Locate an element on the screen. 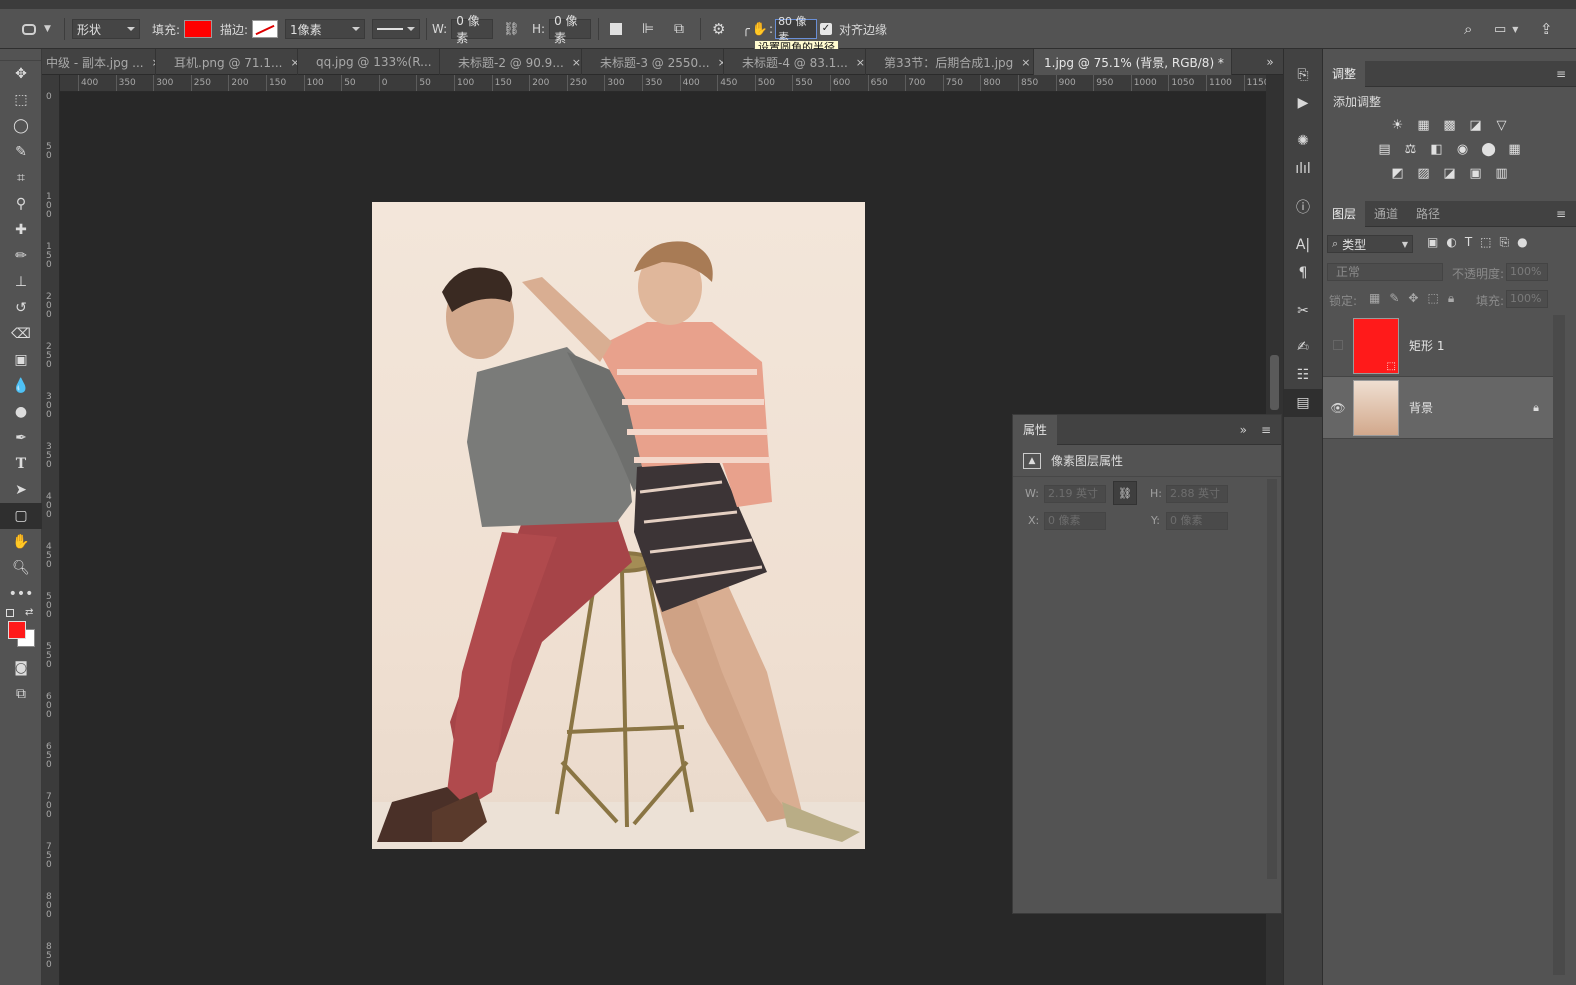 Image resolution: width=1576 pixels, height=985 pixels. vibrance-icon: ▽ is located at coordinates (1502, 125).